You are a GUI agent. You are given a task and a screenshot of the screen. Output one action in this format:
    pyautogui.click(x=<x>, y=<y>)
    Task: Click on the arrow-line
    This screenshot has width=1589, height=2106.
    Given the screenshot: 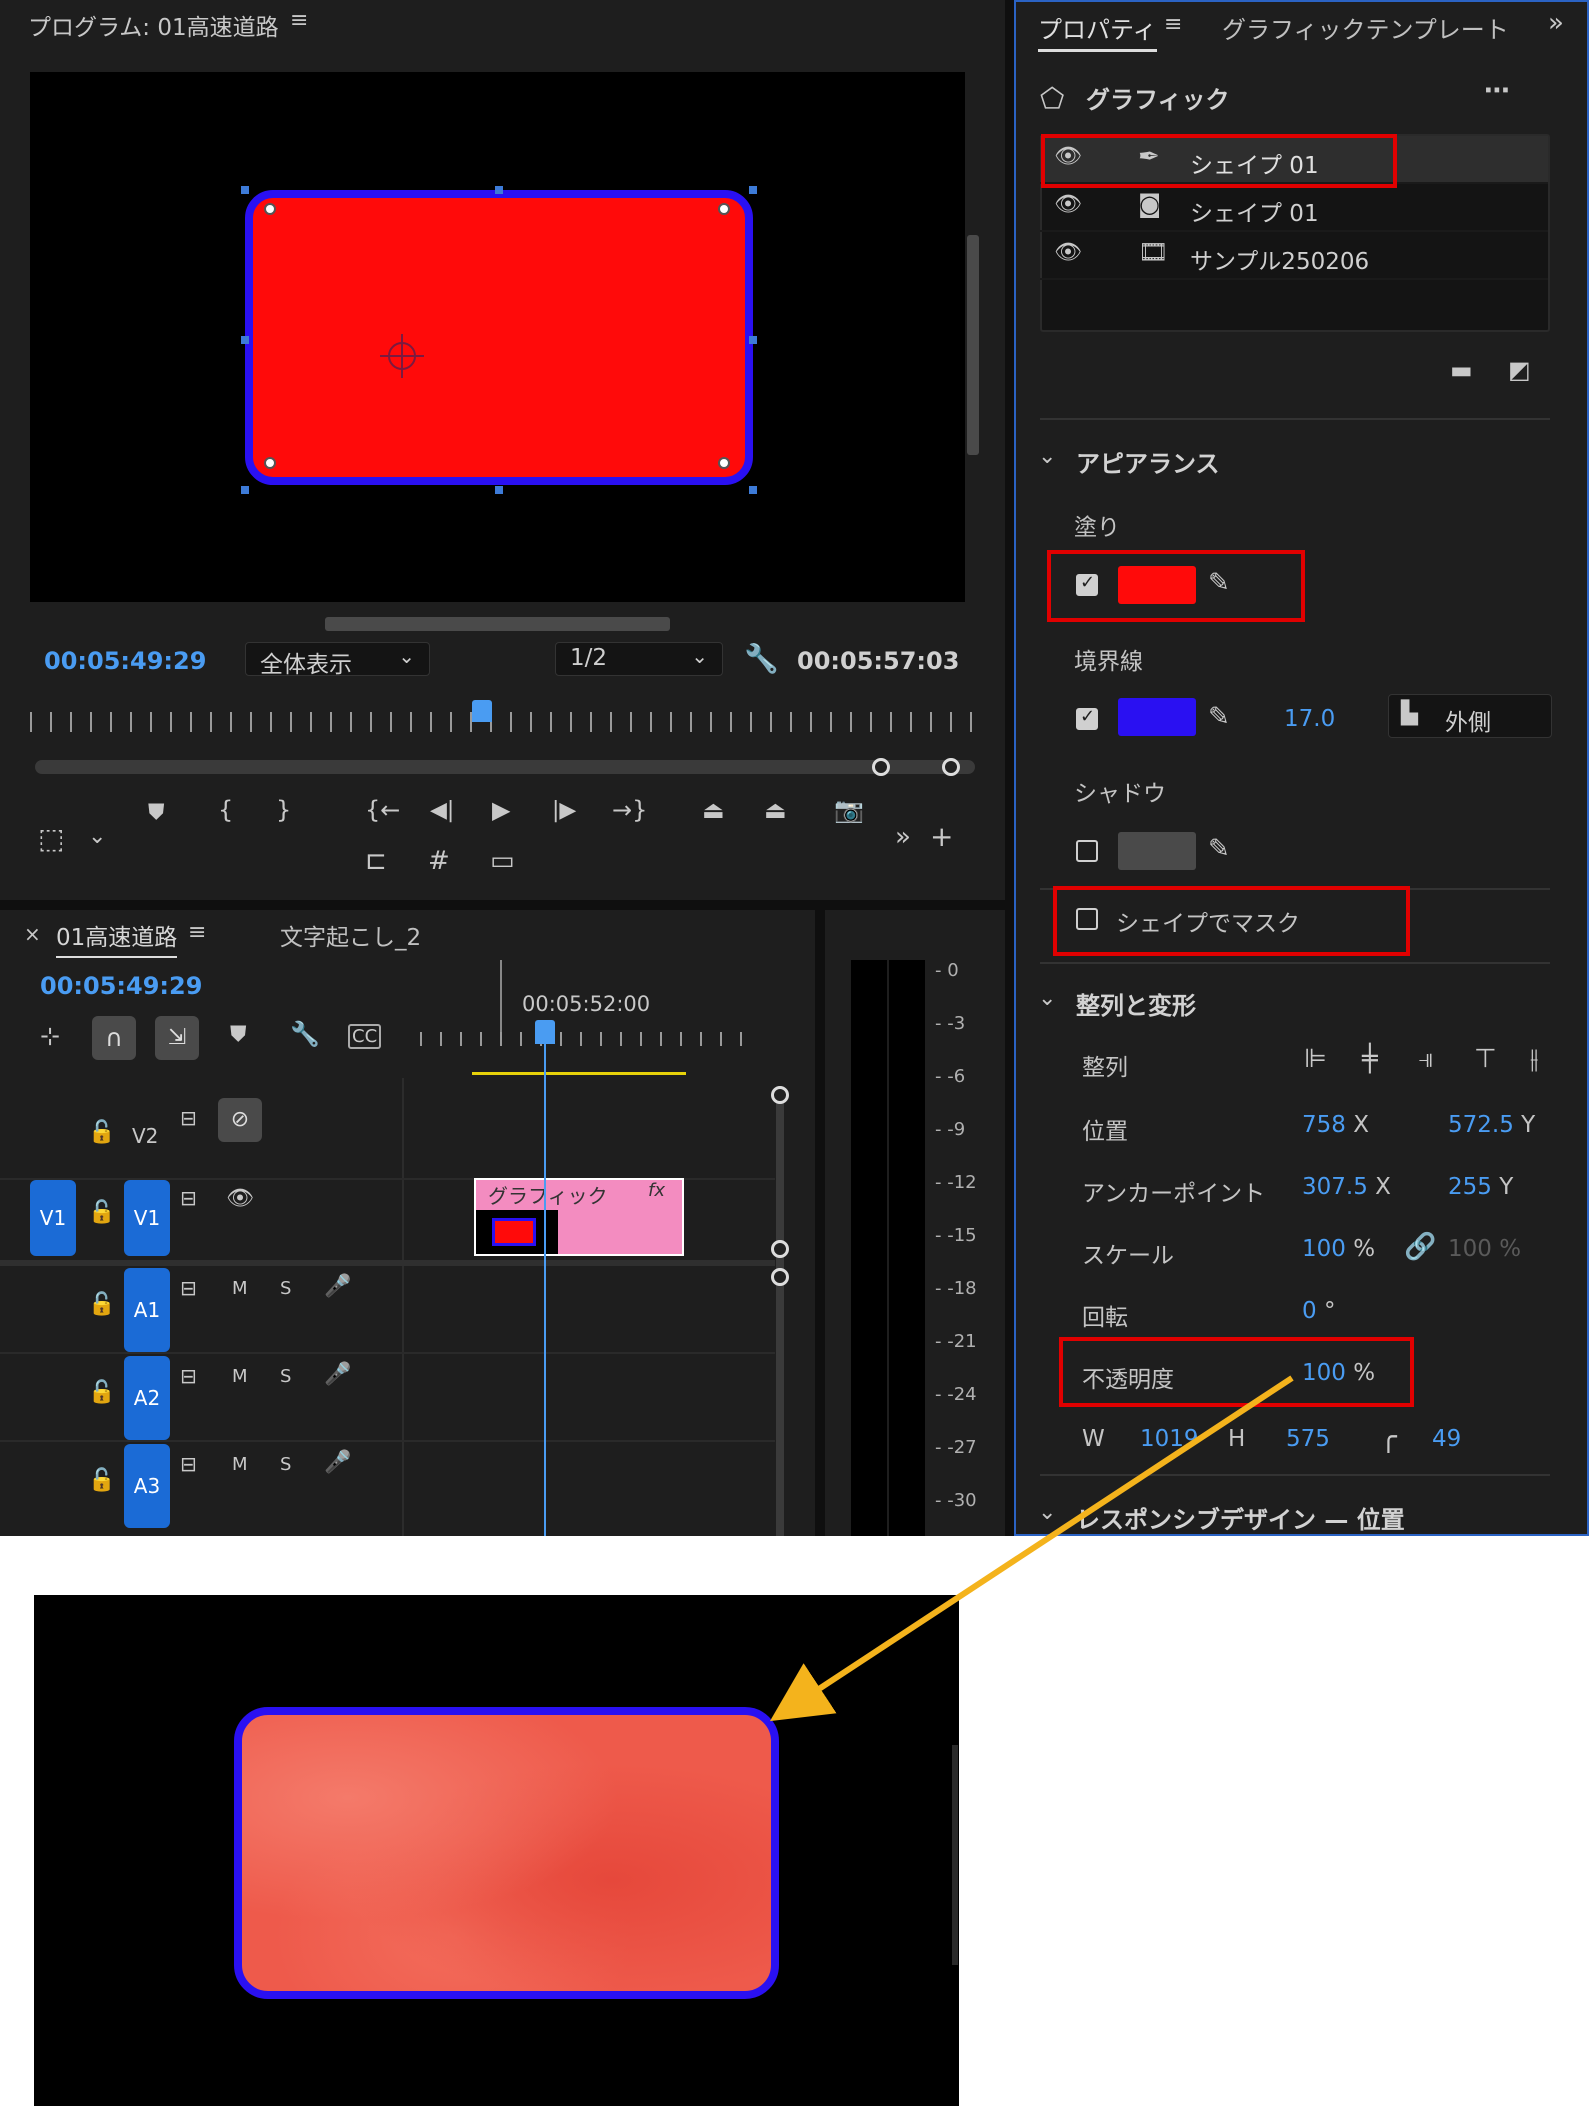 What is the action you would take?
    pyautogui.click(x=1031, y=1548)
    